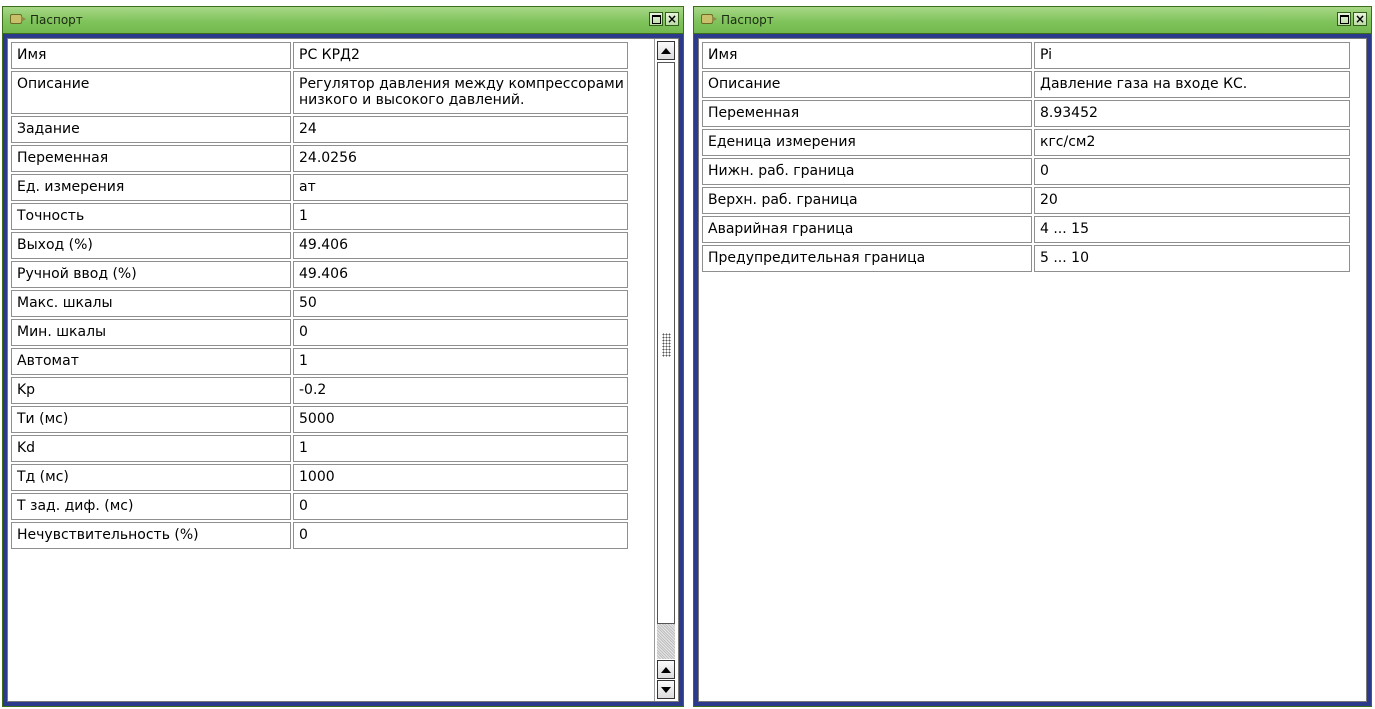 The height and width of the screenshot is (709, 1375). Describe the element at coordinates (151, 332) in the screenshot. I see `property-name-cell: Мин. шкалы` at that location.